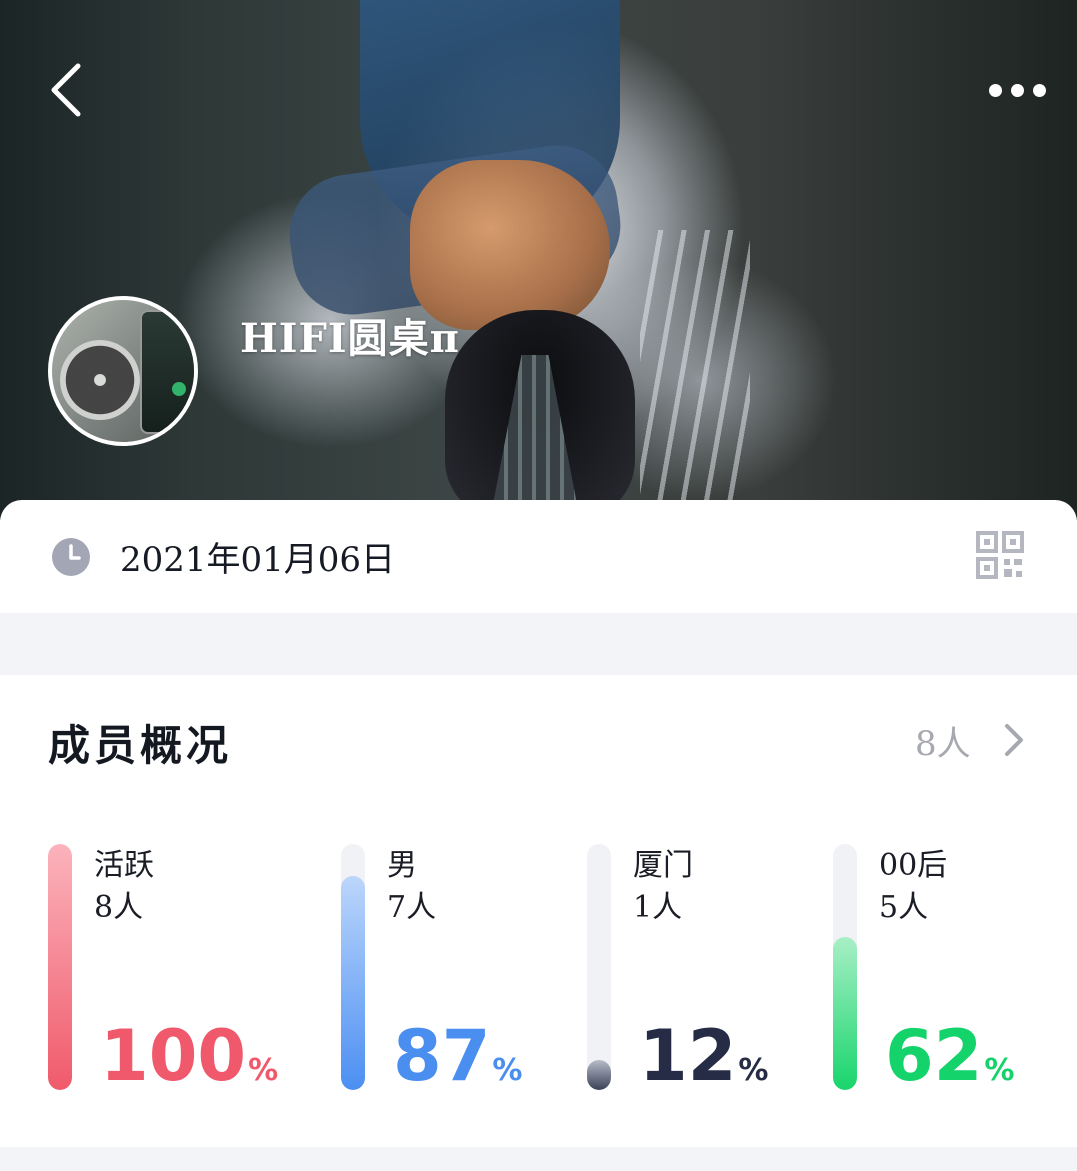 This screenshot has width=1077, height=1171. Describe the element at coordinates (350, 338) in the screenshot. I see `group-name: HIFI圆桌π` at that location.